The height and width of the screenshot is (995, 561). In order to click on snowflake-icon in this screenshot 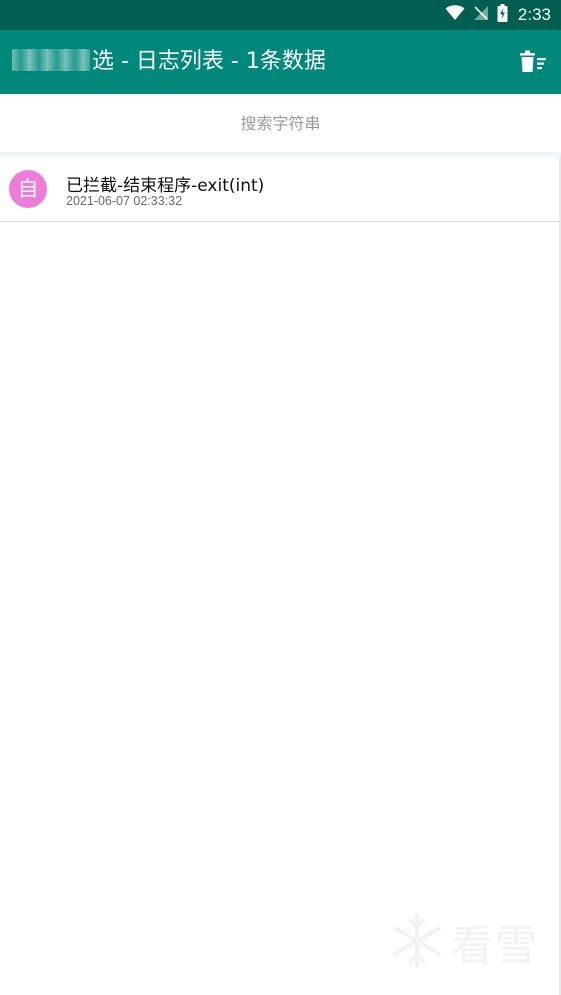, I will do `click(417, 943)`.